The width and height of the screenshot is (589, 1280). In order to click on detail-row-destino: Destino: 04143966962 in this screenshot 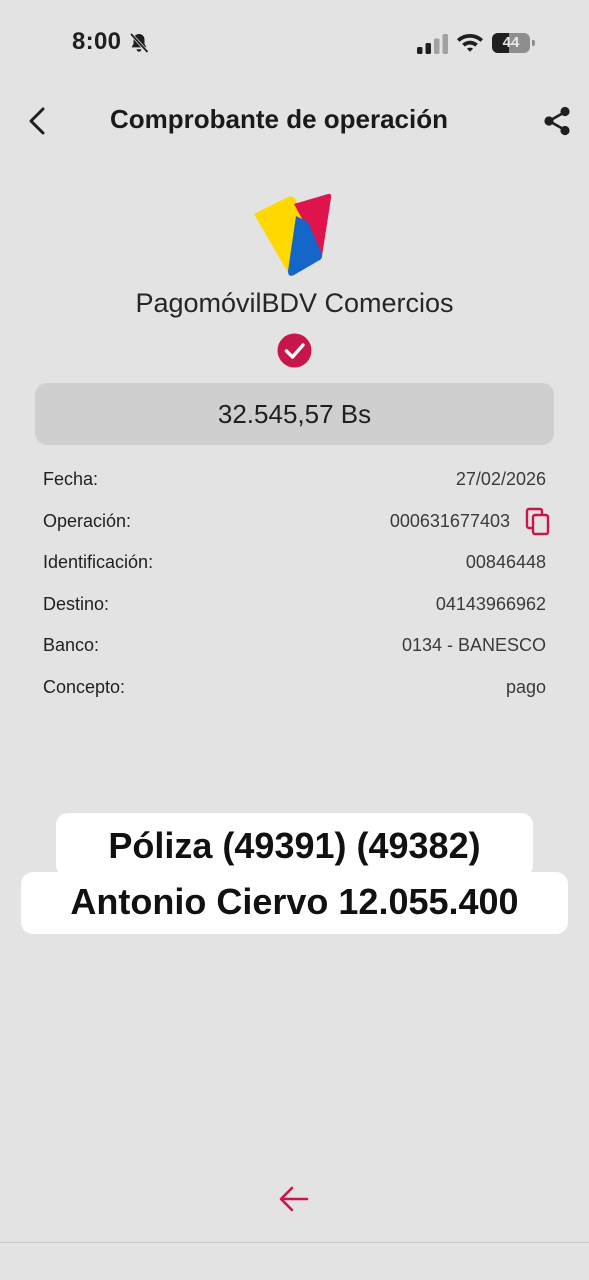, I will do `click(294, 605)`.